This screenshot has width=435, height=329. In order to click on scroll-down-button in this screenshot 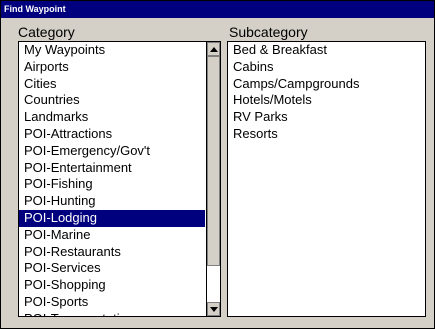, I will do `click(213, 309)`.